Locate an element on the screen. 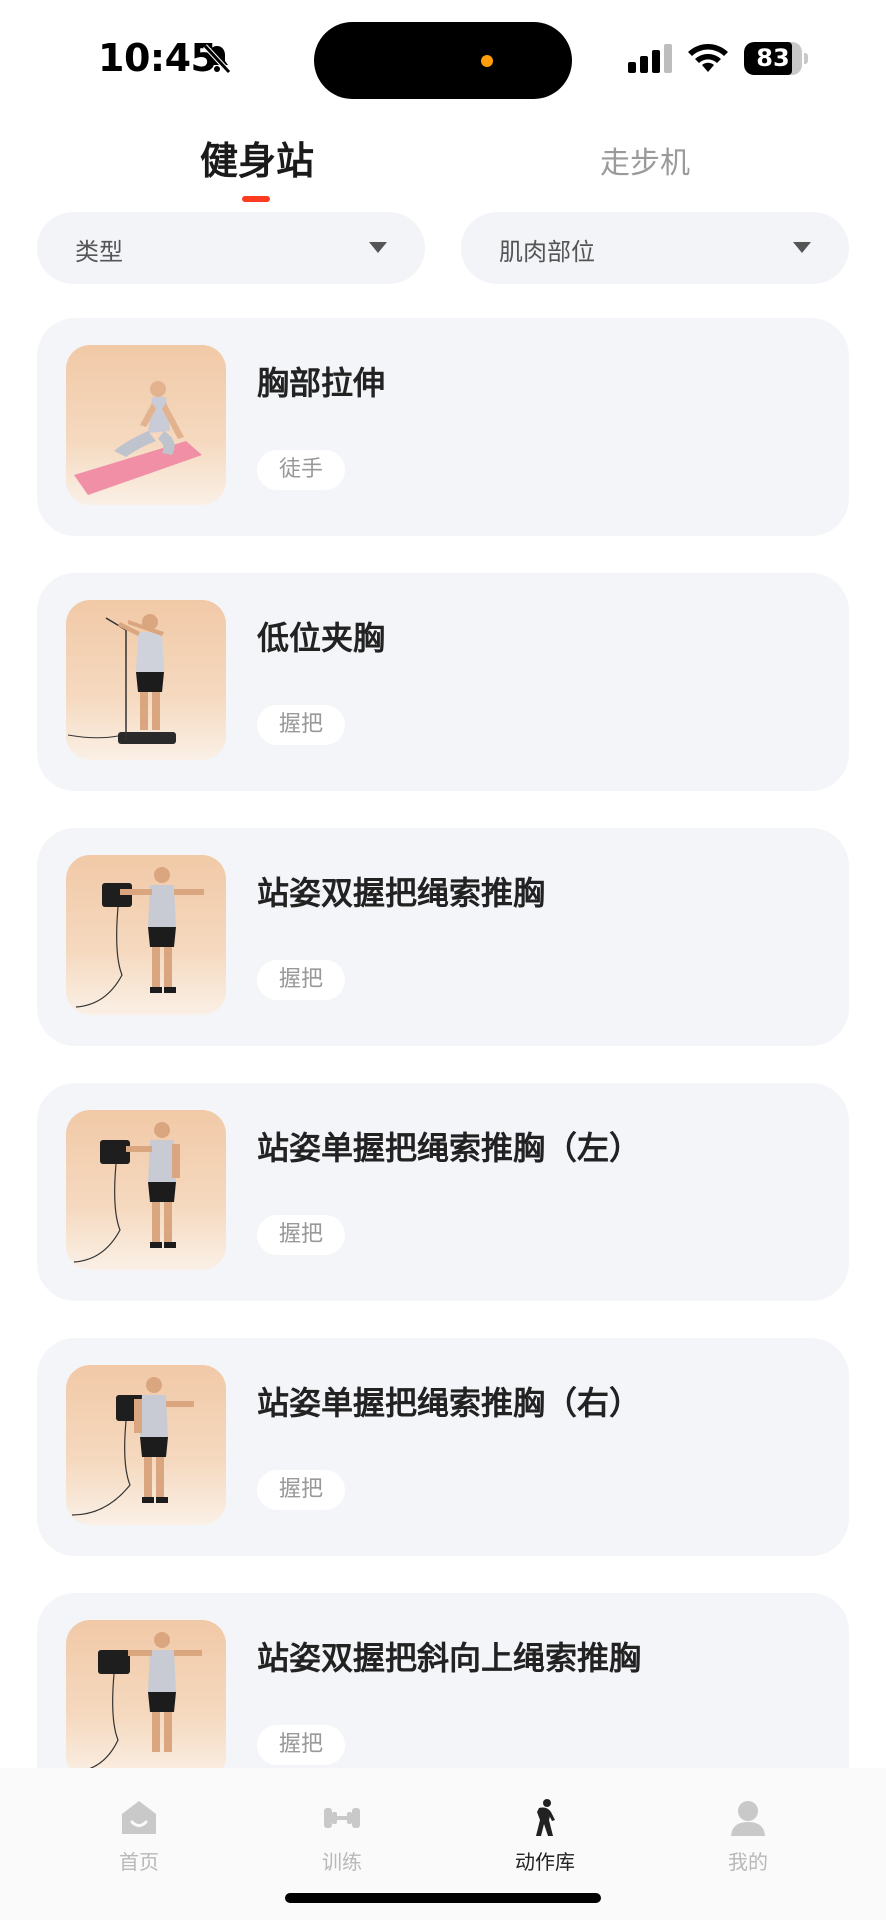 This screenshot has height=1920, width=886. nav-home-label: 首页 is located at coordinates (139, 1862).